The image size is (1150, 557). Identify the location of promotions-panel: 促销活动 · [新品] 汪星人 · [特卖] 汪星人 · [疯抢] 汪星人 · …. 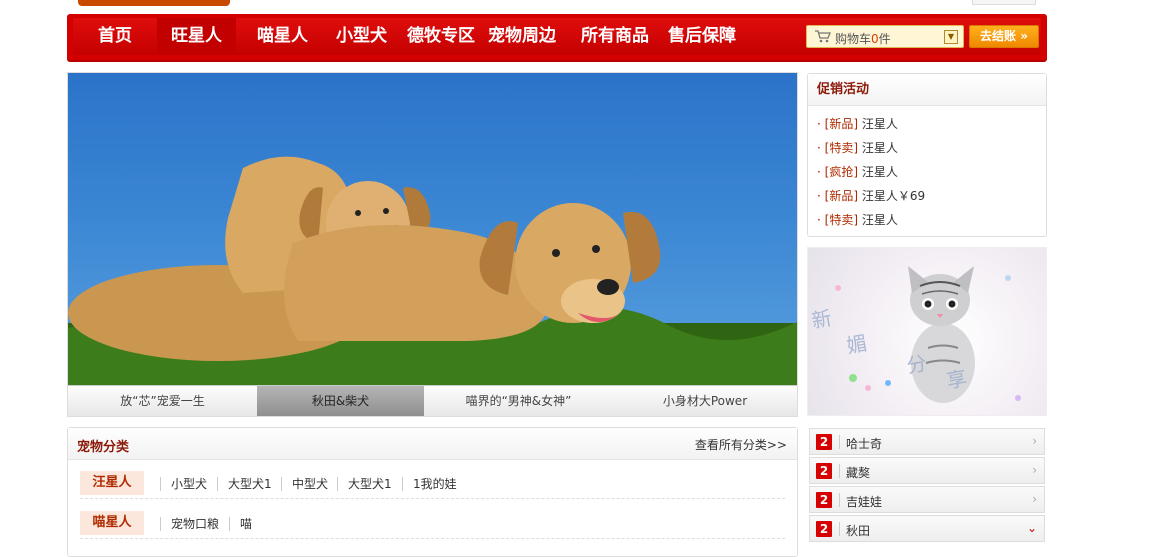
(927, 155).